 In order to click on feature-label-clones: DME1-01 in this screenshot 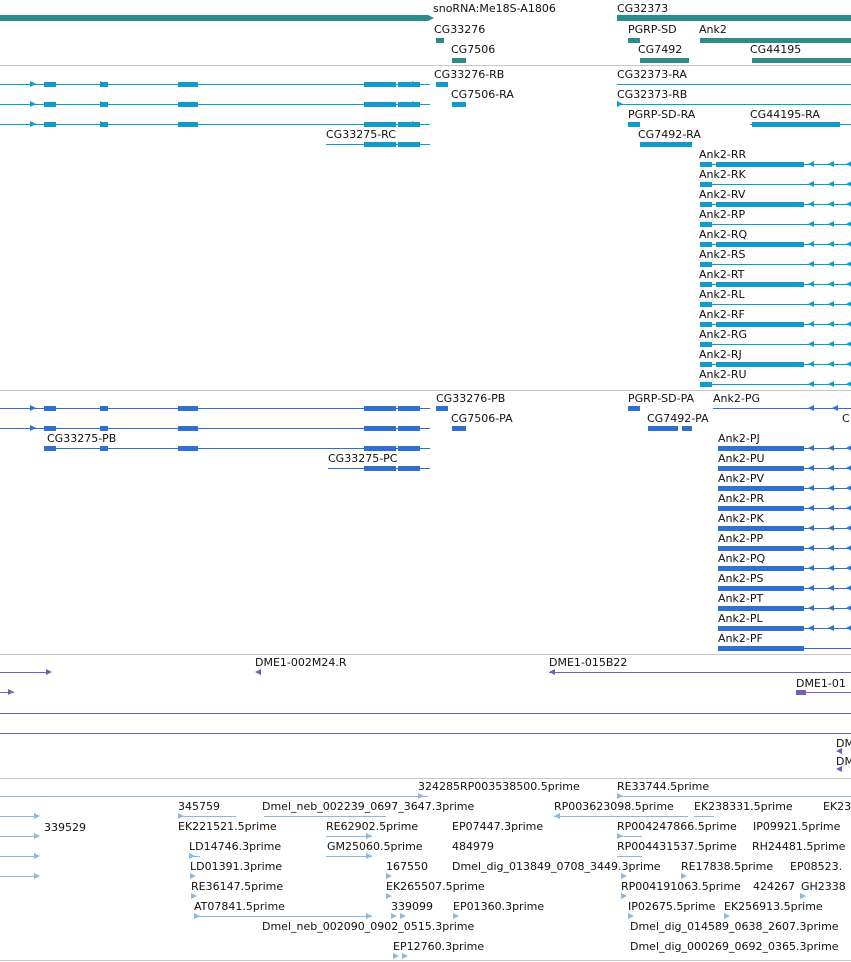, I will do `click(821, 683)`.